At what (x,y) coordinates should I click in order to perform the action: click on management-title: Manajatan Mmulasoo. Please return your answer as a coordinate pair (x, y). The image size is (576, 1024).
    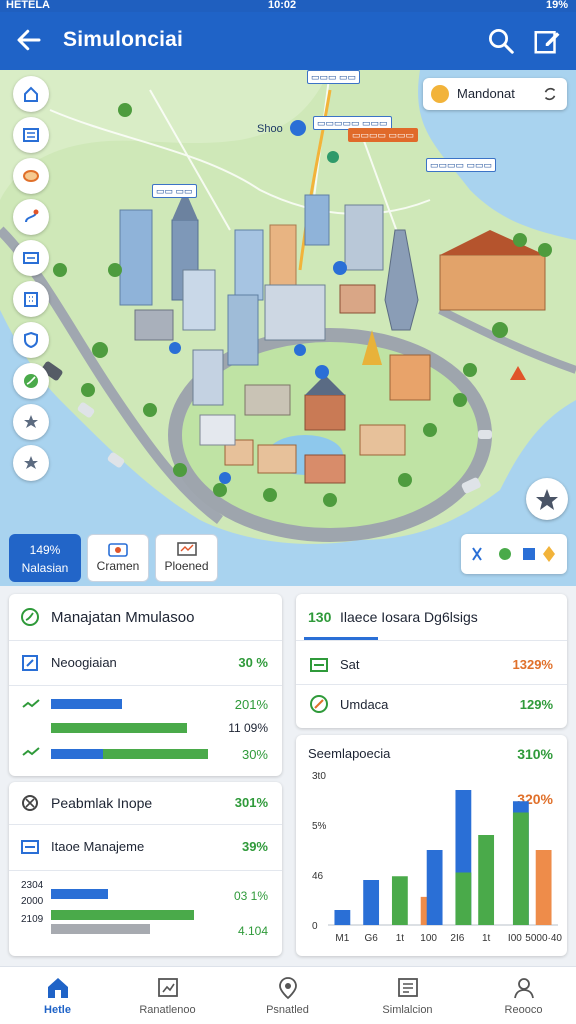
    Looking at the image, I should click on (123, 617).